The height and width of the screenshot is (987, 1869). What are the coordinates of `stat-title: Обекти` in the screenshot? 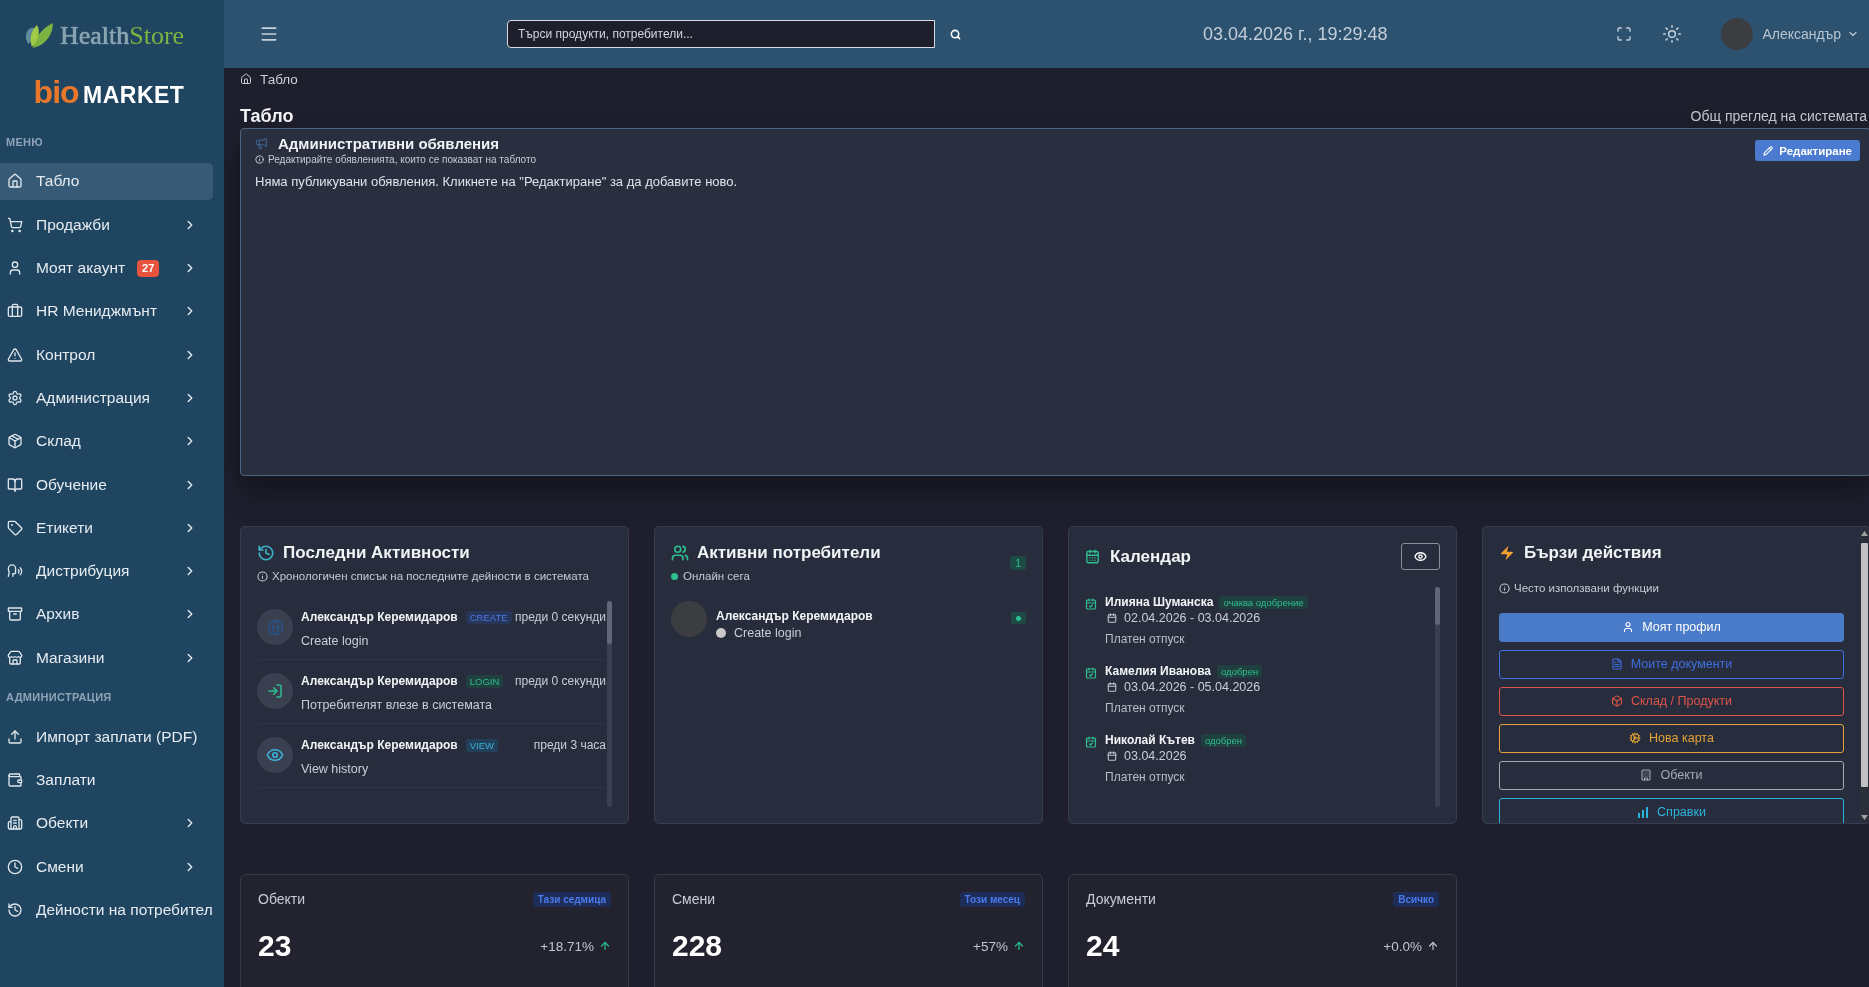 It's located at (282, 899).